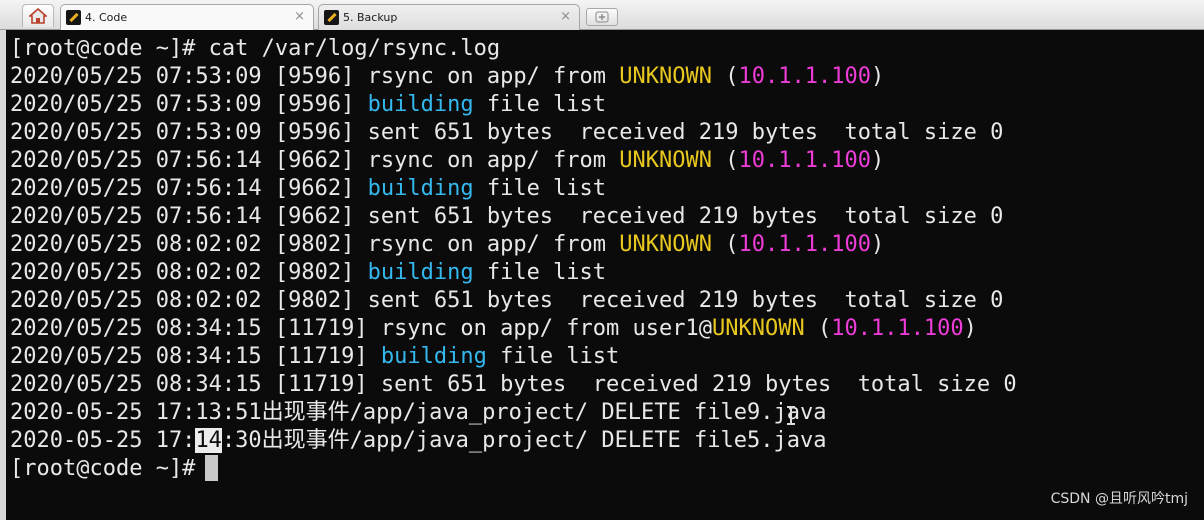 Image resolution: width=1204 pixels, height=520 pixels. Describe the element at coordinates (195, 356) in the screenshot. I see `log-text: 2020/05/25 08:34:15 [11719]` at that location.